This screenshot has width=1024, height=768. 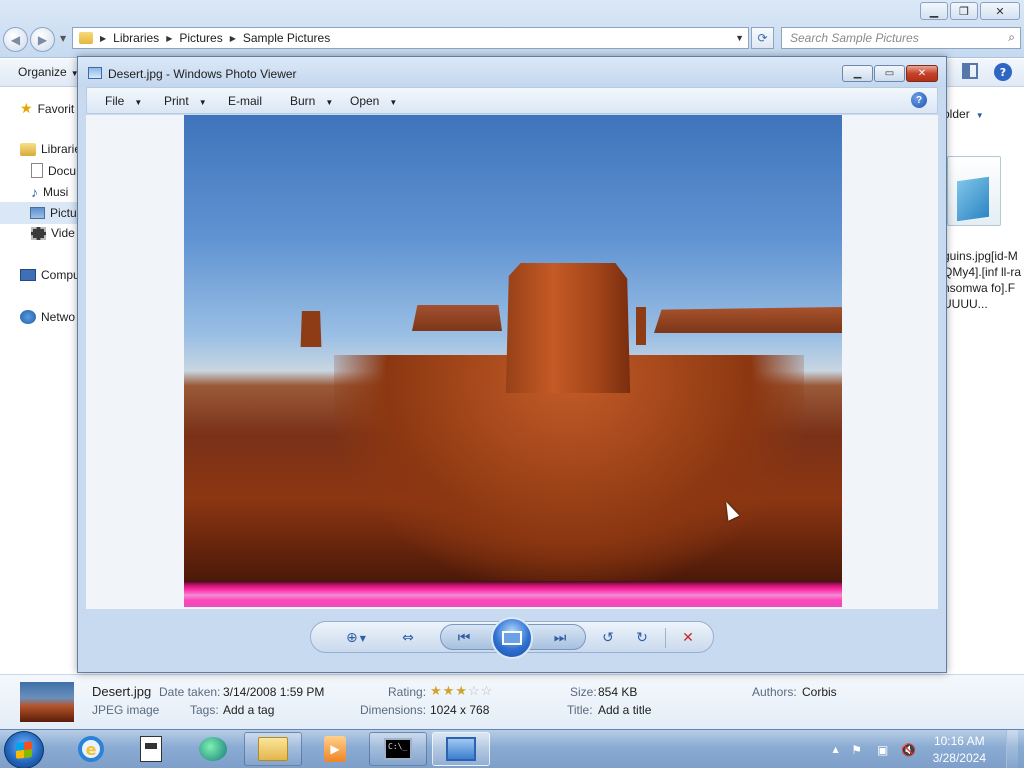 What do you see at coordinates (47, 702) in the screenshot?
I see `details-thumbnail` at bounding box center [47, 702].